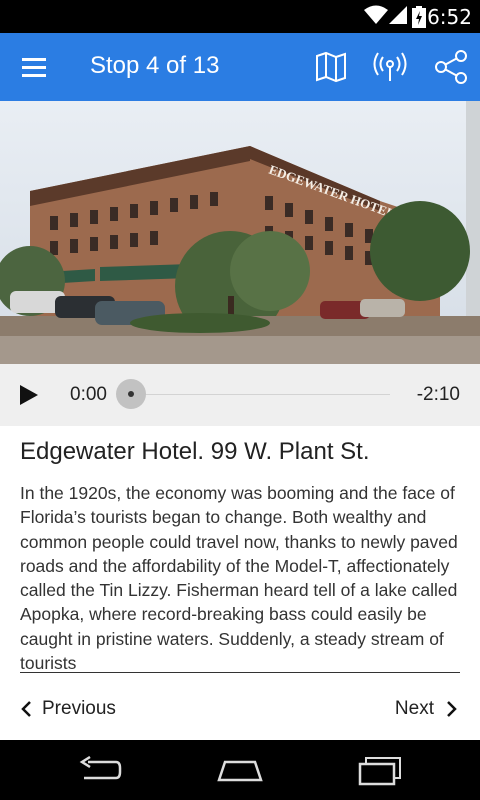  I want to click on audio-player: 0:00 -2:10, so click(240, 395).